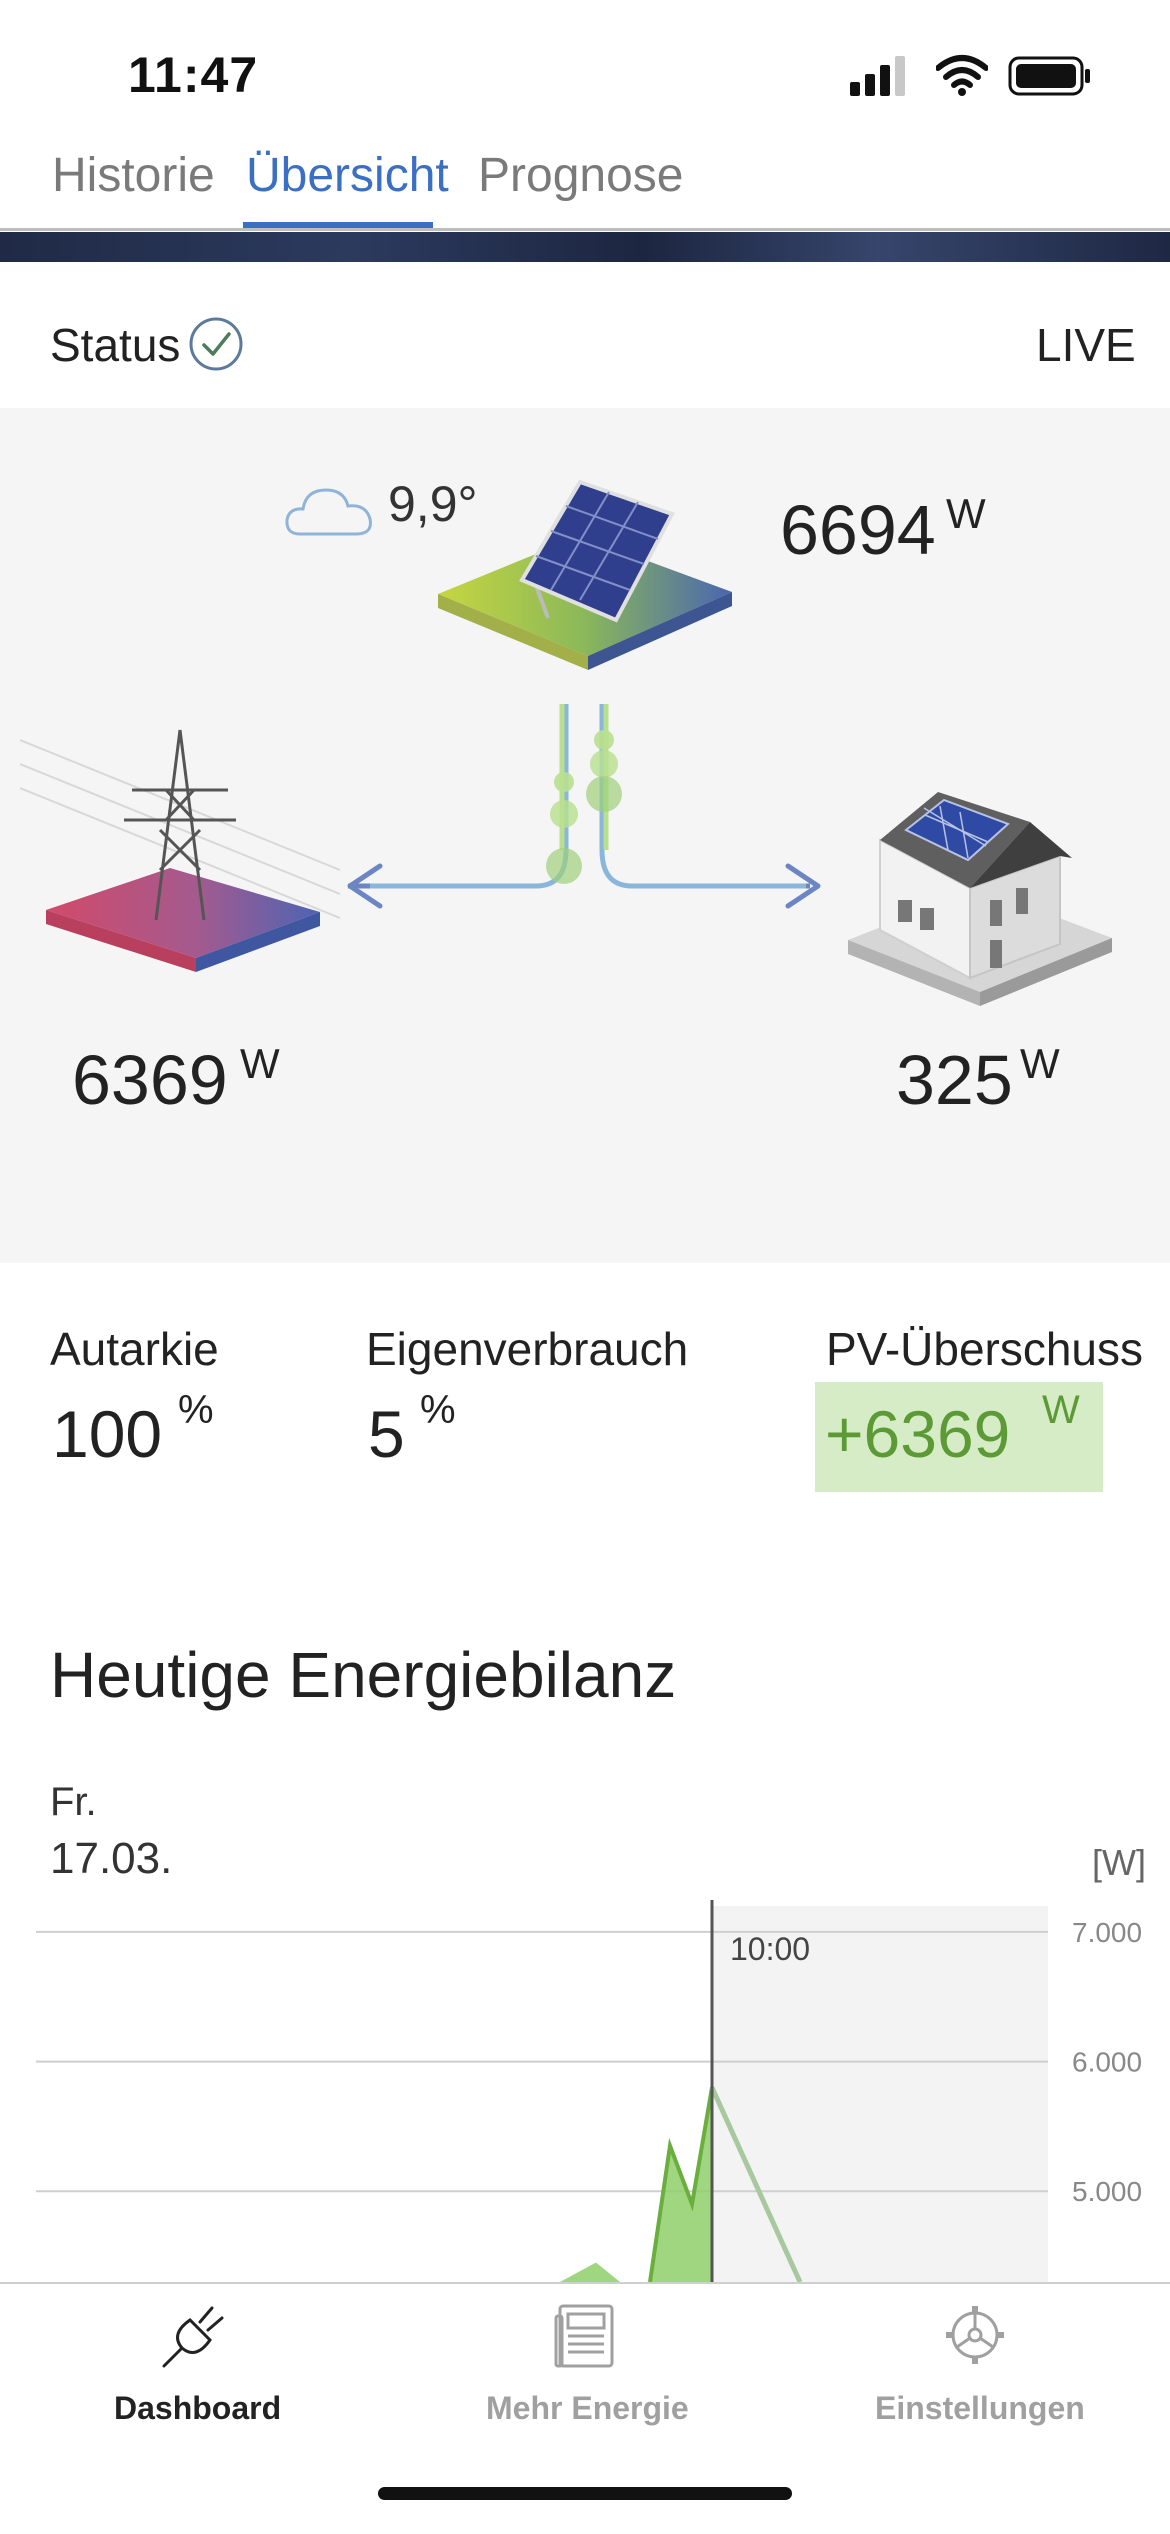  I want to click on signal-icon, so click(877, 76).